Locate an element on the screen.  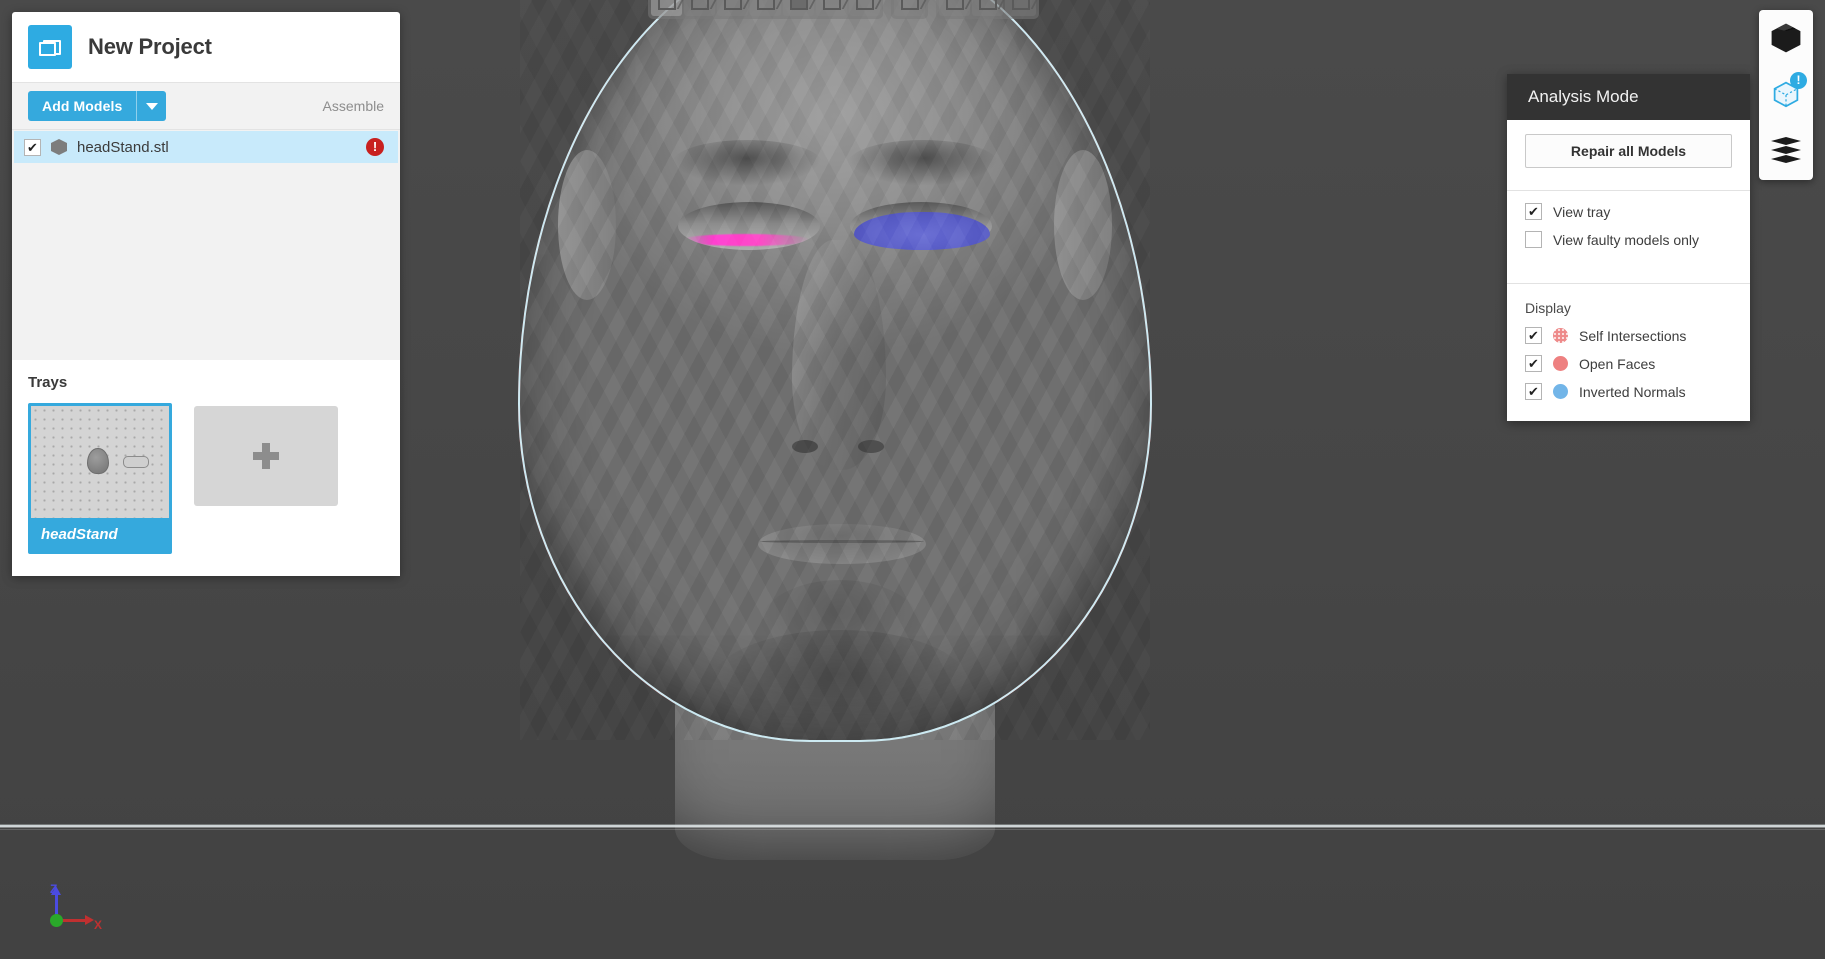
checkbox-row-view-tray: ✔ View tray is located at coordinates (1628, 211).